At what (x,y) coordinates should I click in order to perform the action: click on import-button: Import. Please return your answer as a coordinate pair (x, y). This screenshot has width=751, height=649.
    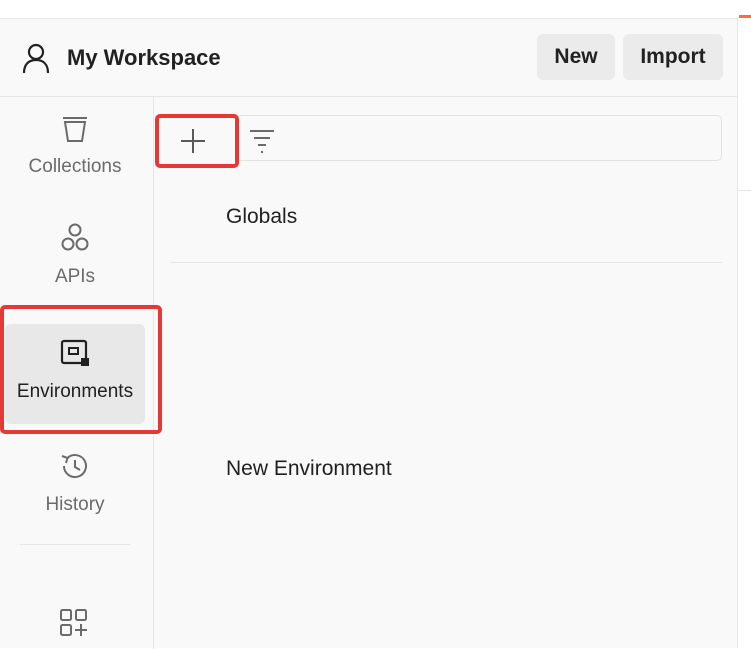
    Looking at the image, I should click on (673, 57).